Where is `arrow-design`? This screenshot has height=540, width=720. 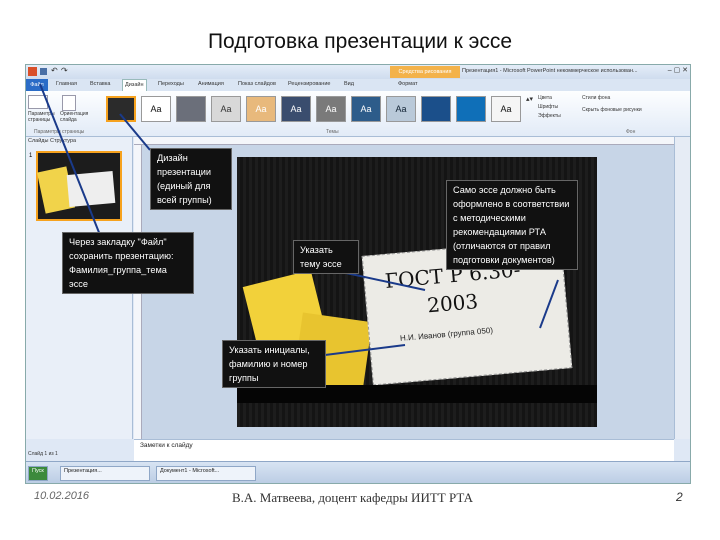
arrow-design is located at coordinates (135, 132).